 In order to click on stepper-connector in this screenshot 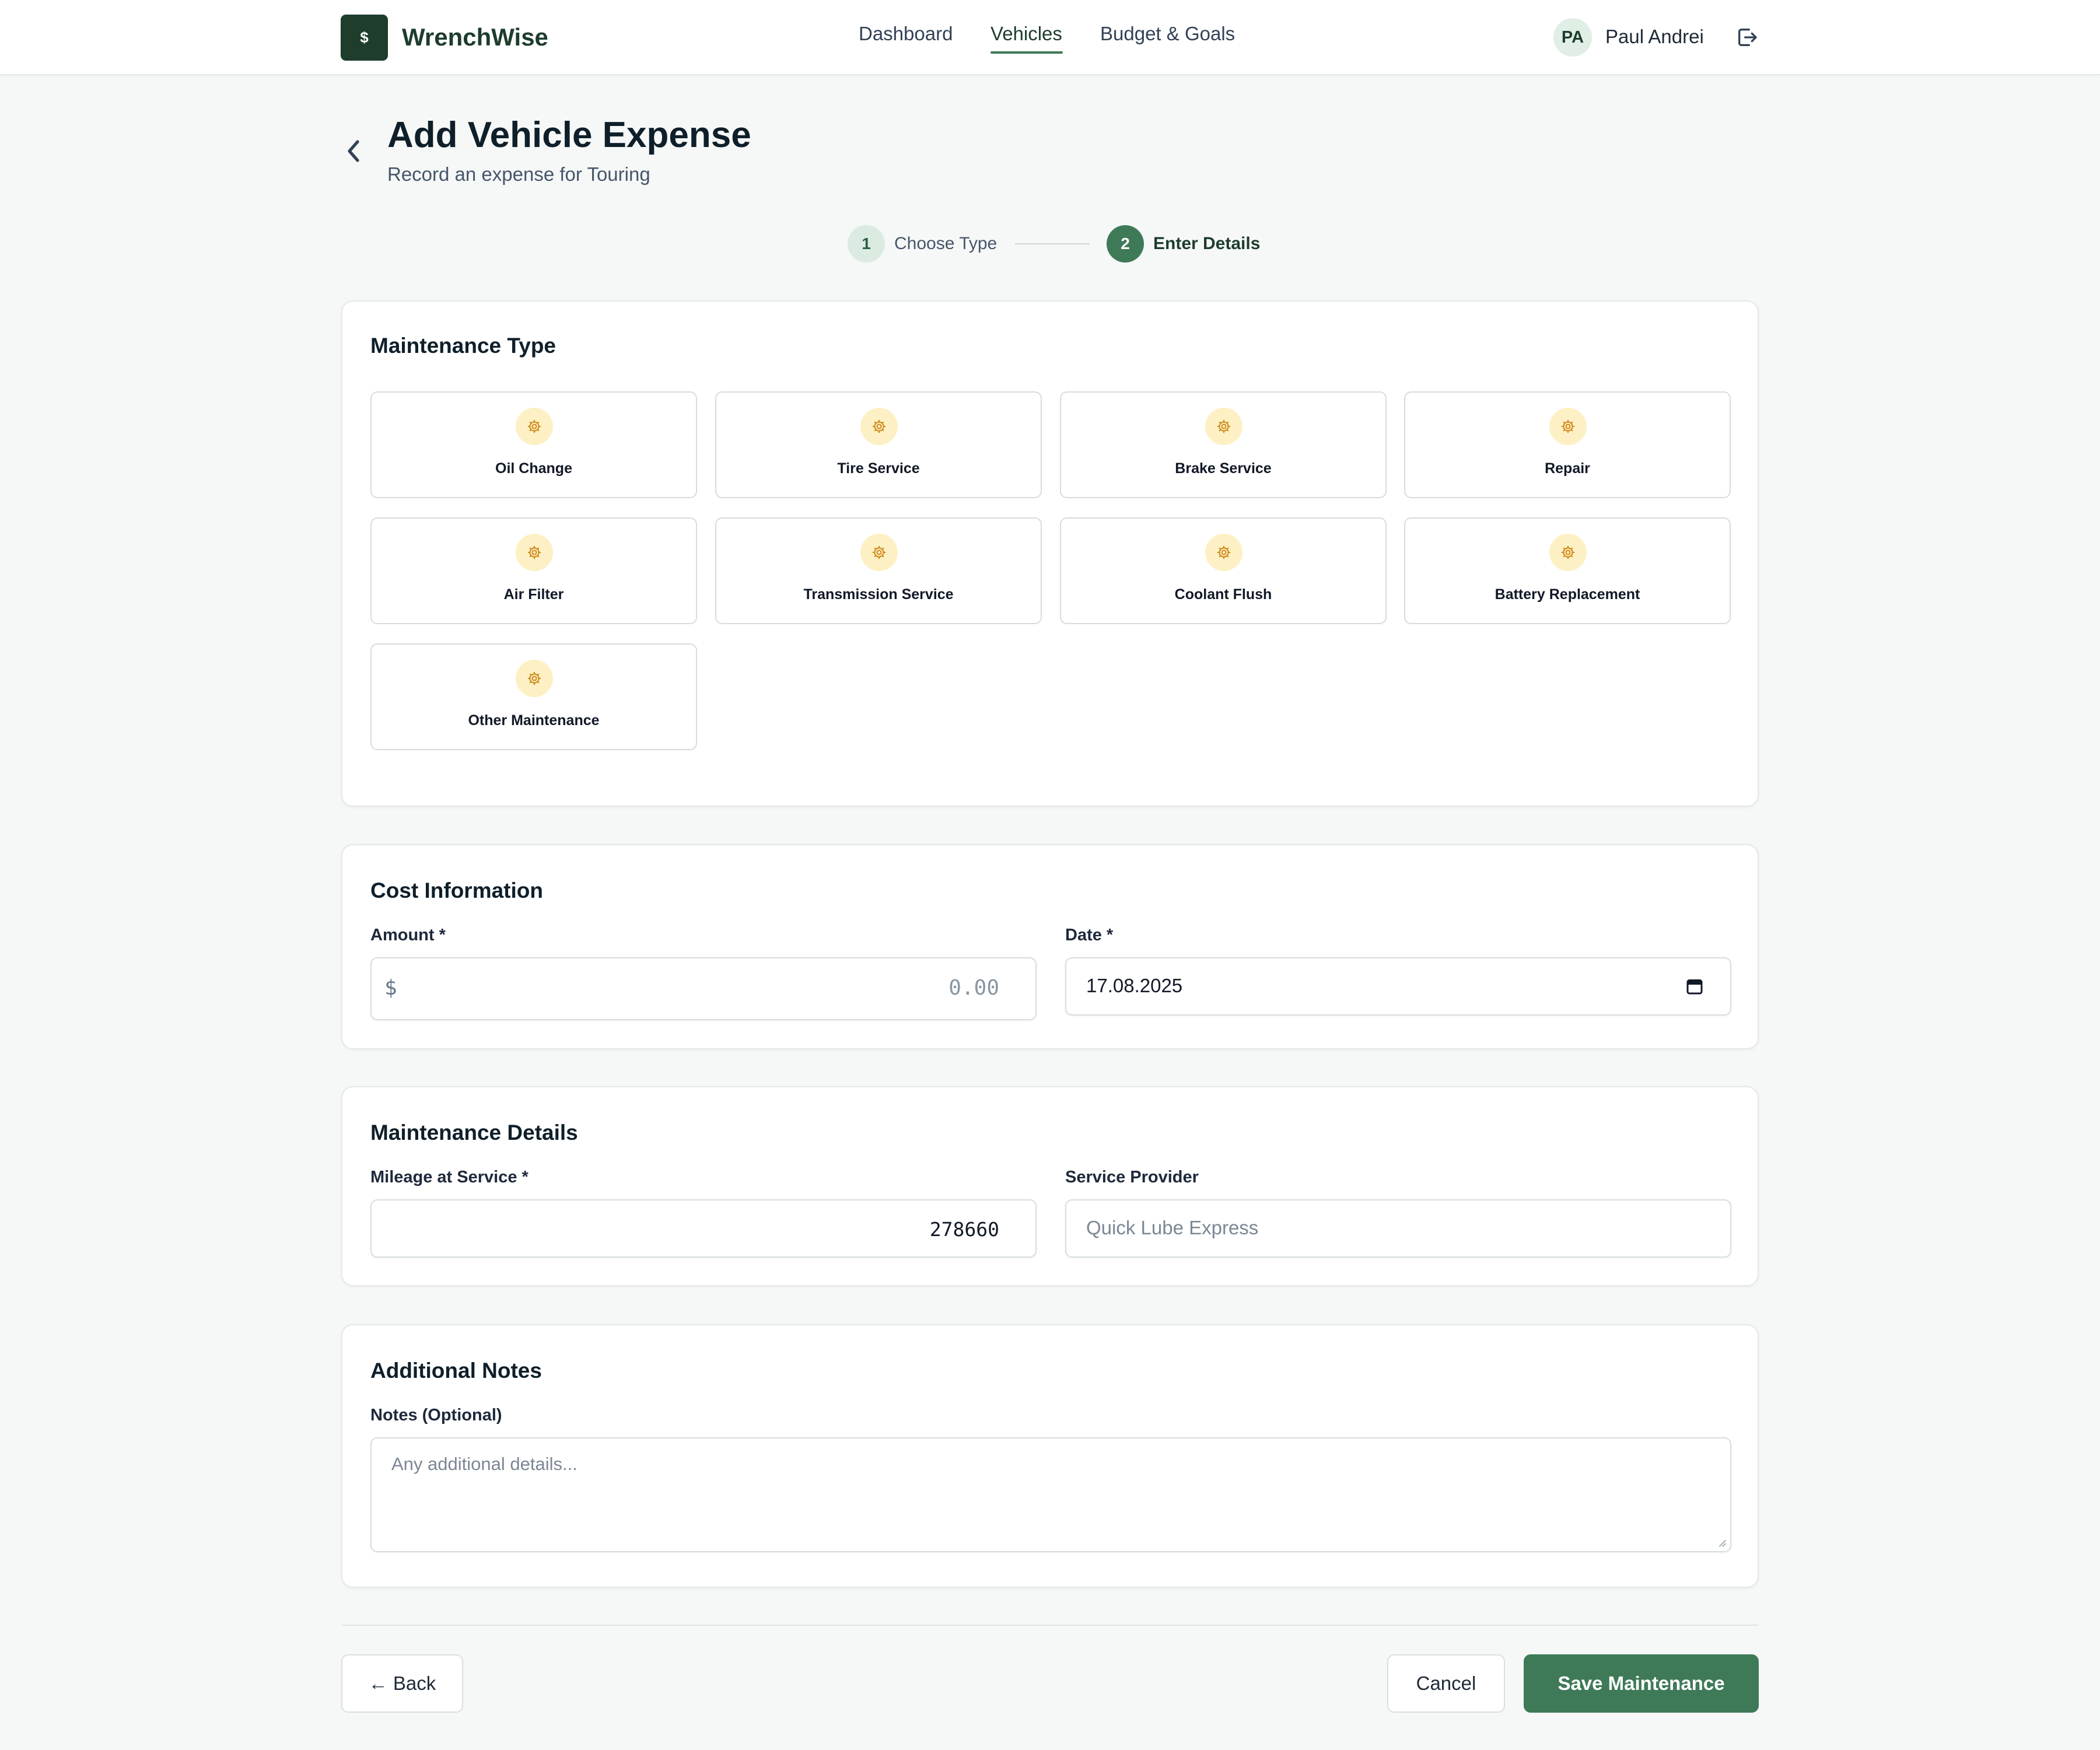, I will do `click(1052, 243)`.